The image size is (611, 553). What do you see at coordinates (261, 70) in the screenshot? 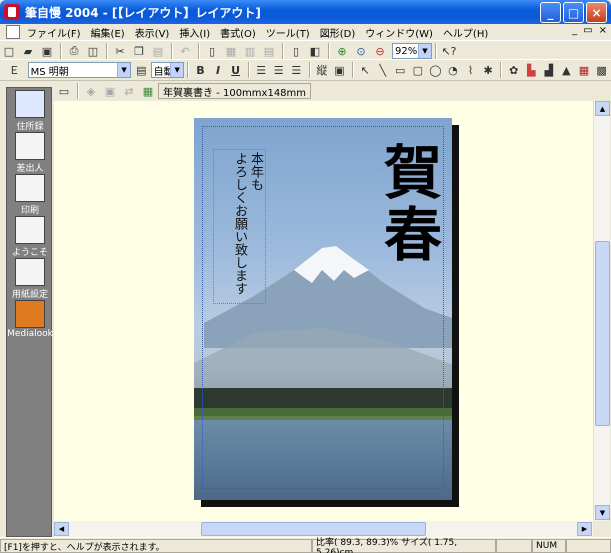
I see `align-left-icon: ☰` at bounding box center [261, 70].